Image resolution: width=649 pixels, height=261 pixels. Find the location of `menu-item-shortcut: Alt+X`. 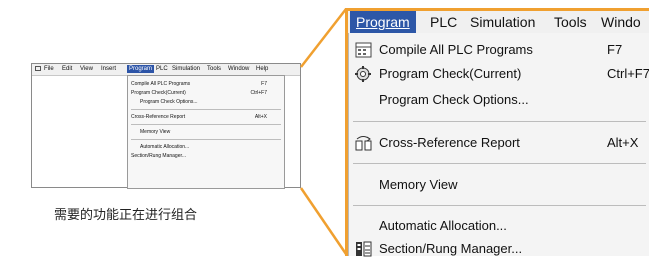

menu-item-shortcut: Alt+X is located at coordinates (623, 142).